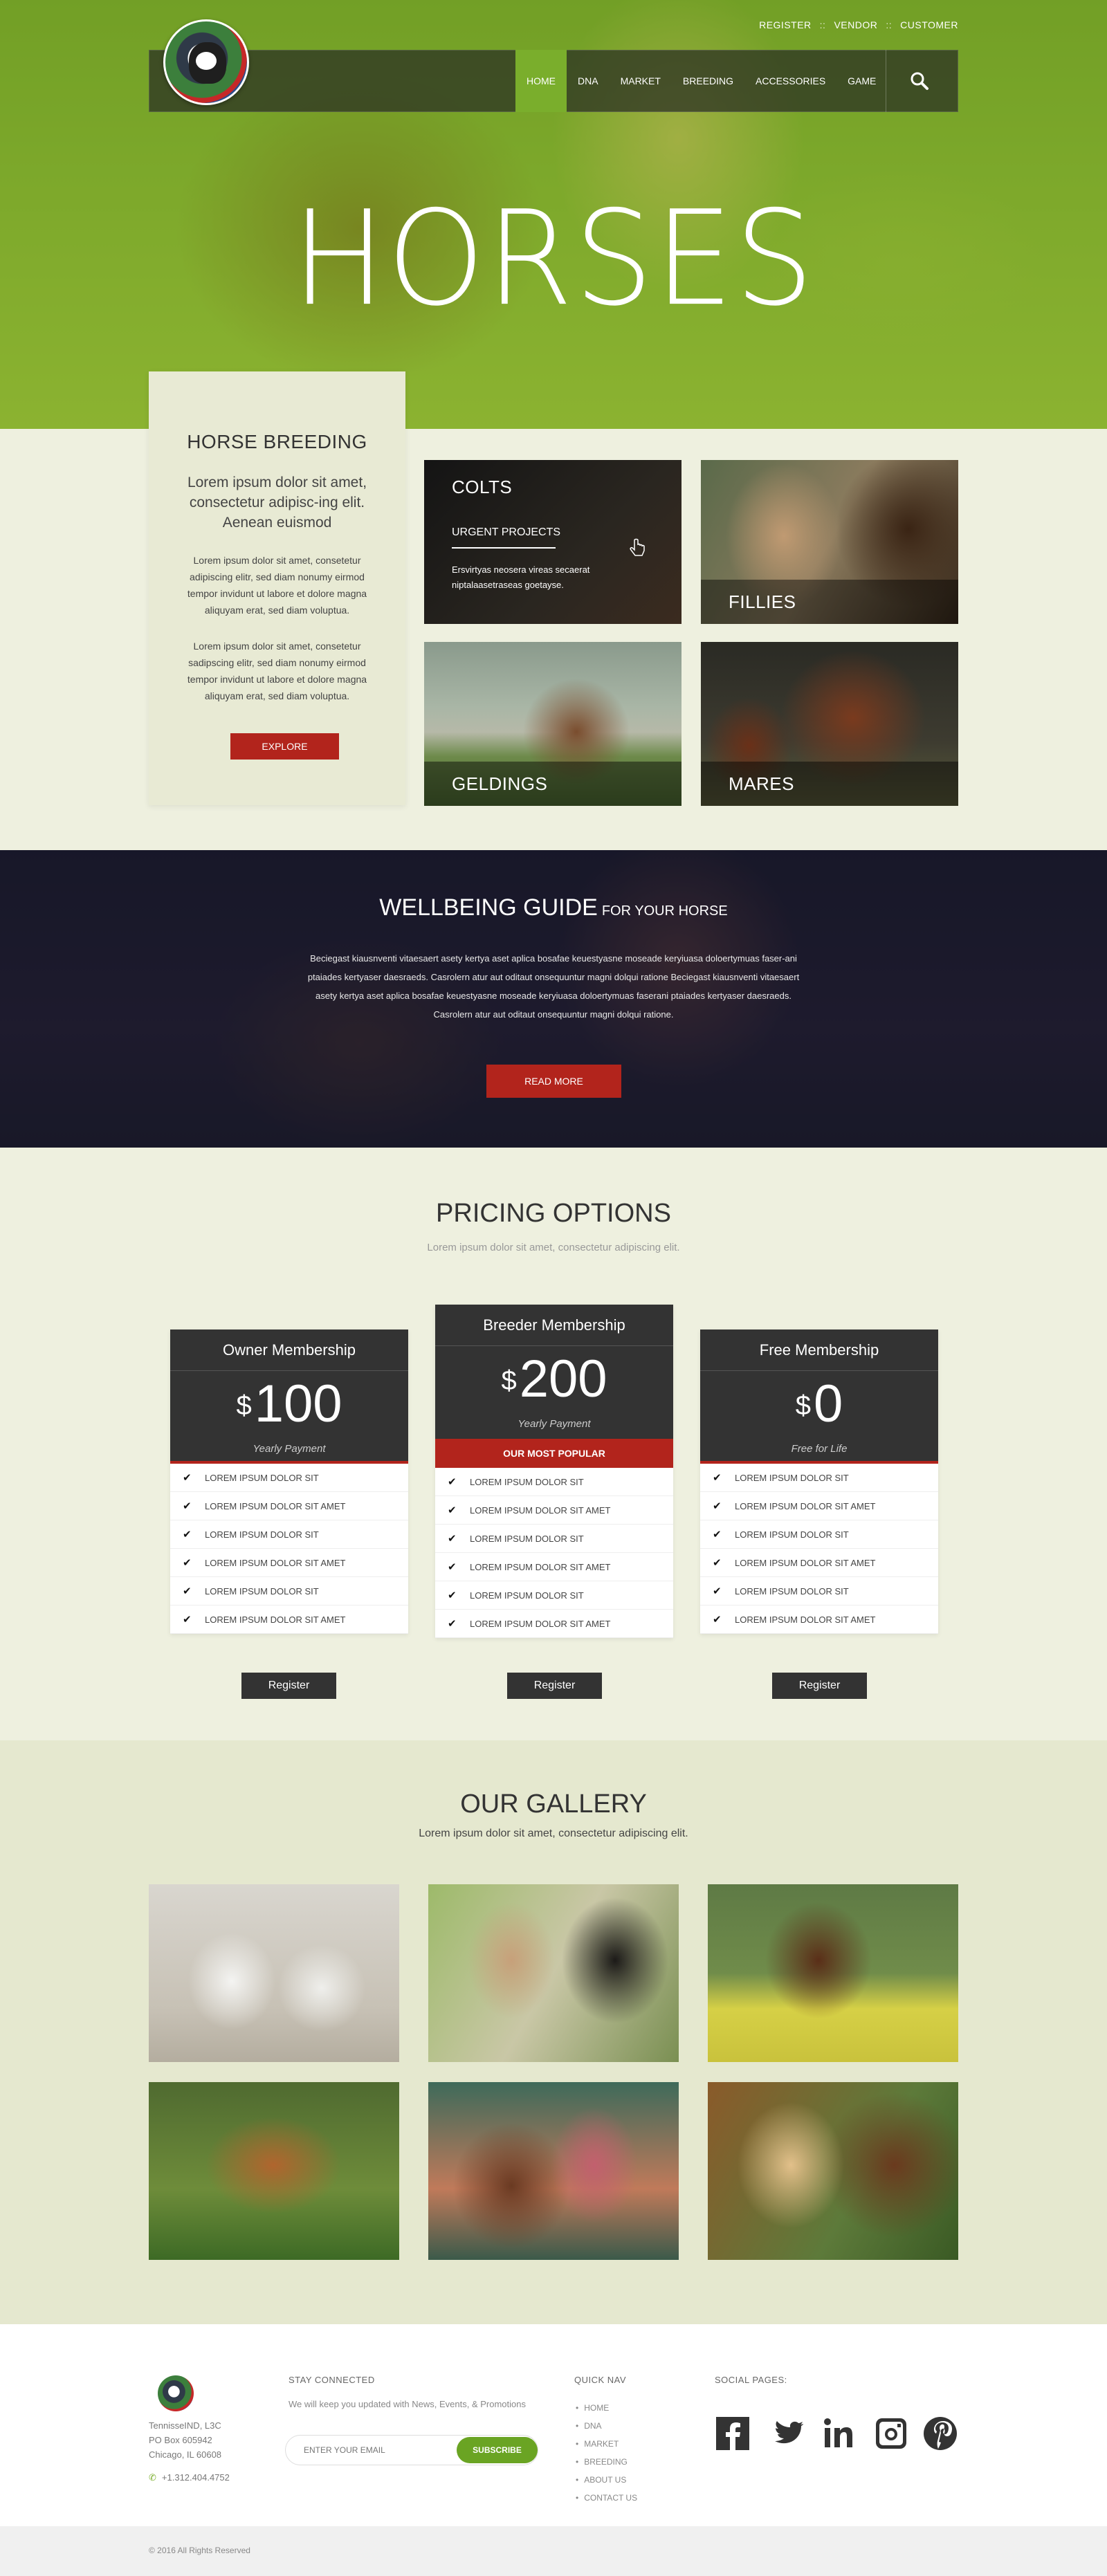  Describe the element at coordinates (940, 2433) in the screenshot. I see `pinterest-icon` at that location.